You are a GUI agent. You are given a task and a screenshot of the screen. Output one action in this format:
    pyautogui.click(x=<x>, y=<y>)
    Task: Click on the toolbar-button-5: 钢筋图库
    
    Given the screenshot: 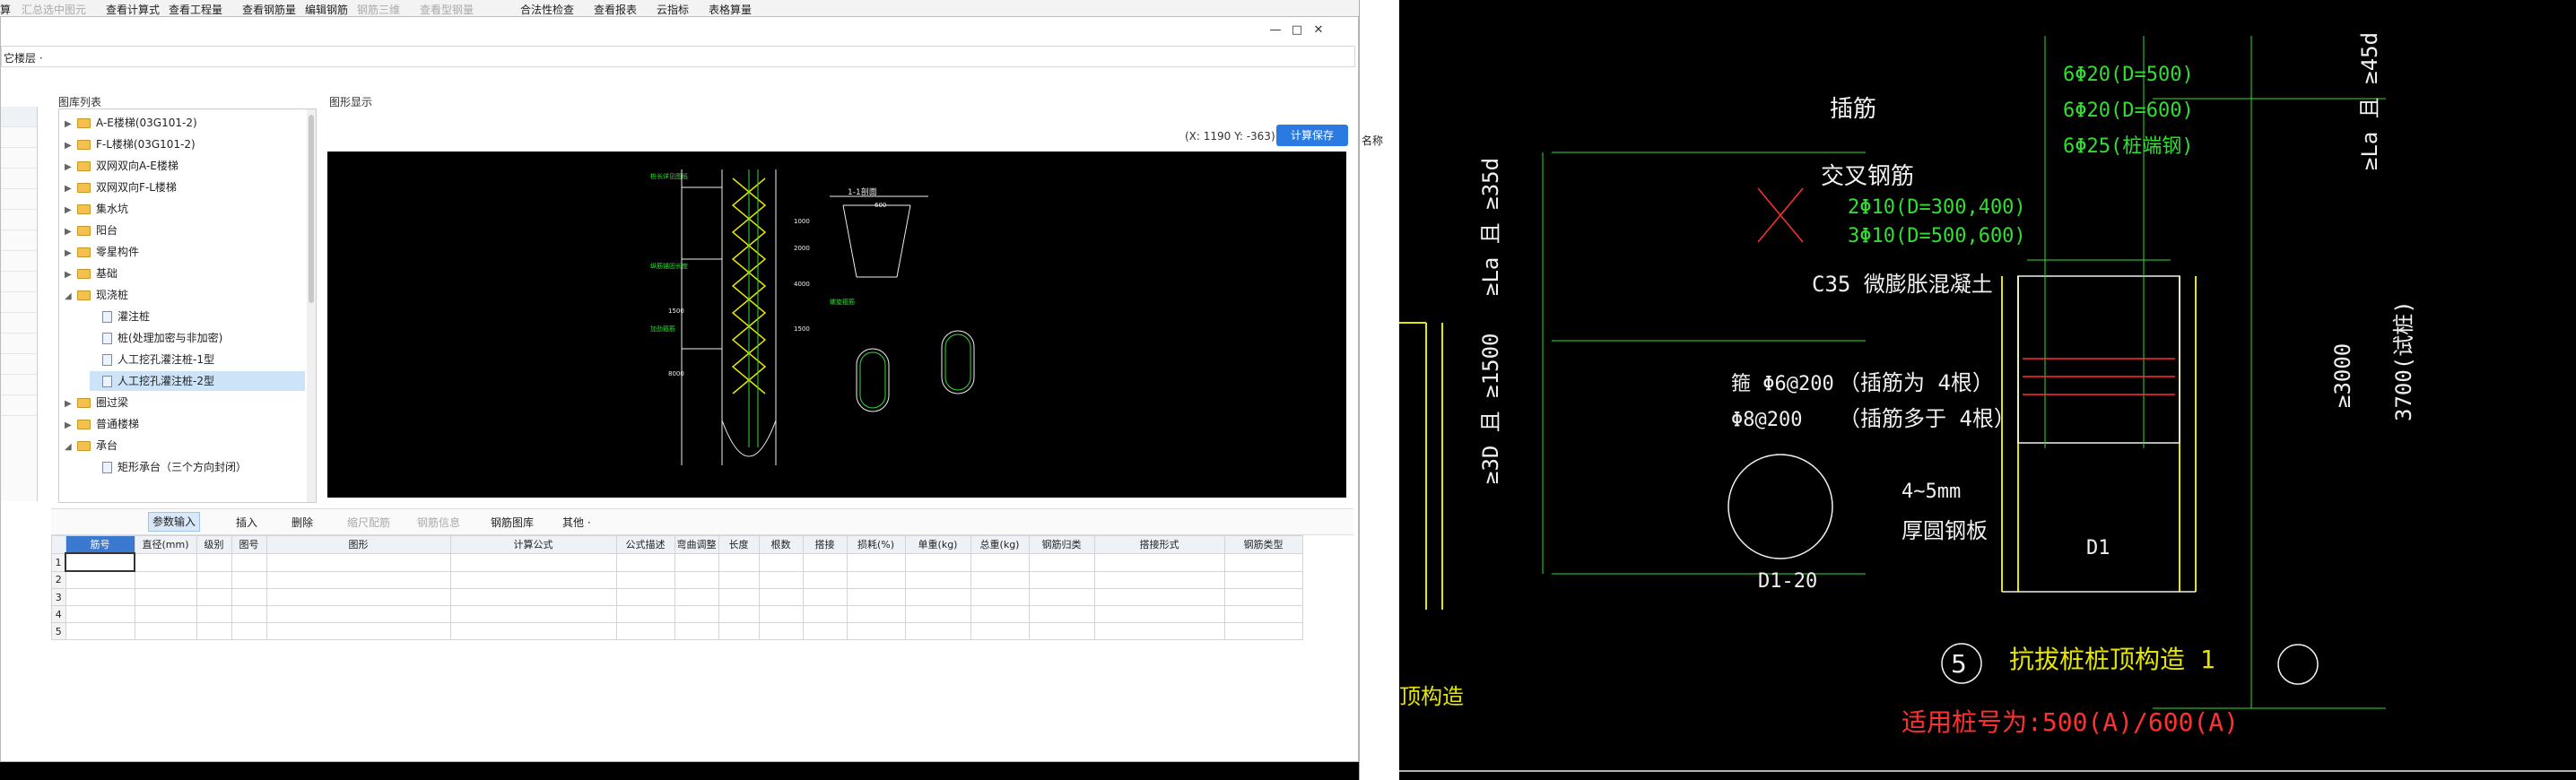 What is the action you would take?
    pyautogui.click(x=512, y=522)
    